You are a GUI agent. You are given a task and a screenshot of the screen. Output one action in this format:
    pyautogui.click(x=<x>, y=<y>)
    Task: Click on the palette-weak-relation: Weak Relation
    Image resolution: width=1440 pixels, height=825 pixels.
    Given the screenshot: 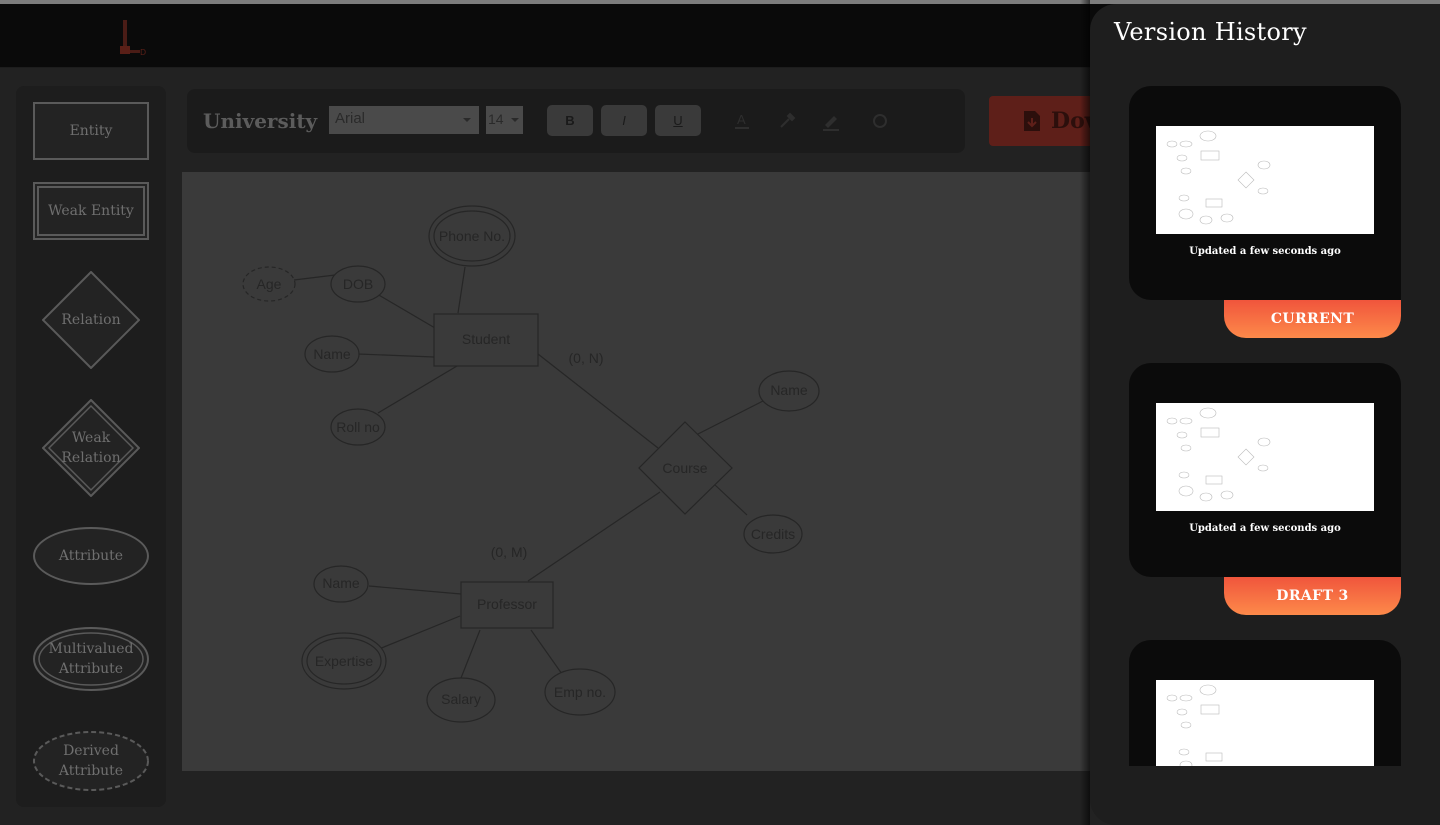 What is the action you would take?
    pyautogui.click(x=91, y=448)
    